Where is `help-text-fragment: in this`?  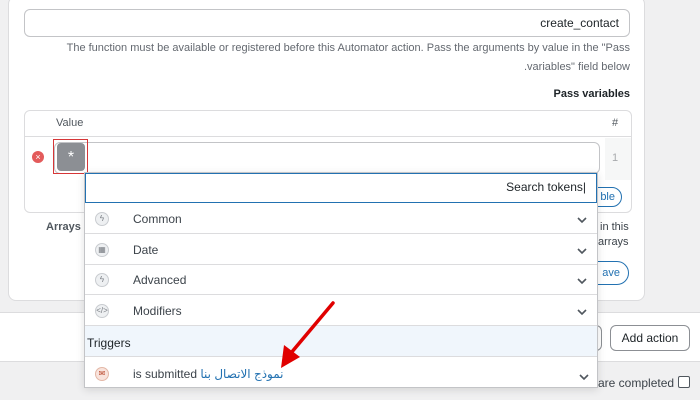 help-text-fragment: in this is located at coordinates (614, 227).